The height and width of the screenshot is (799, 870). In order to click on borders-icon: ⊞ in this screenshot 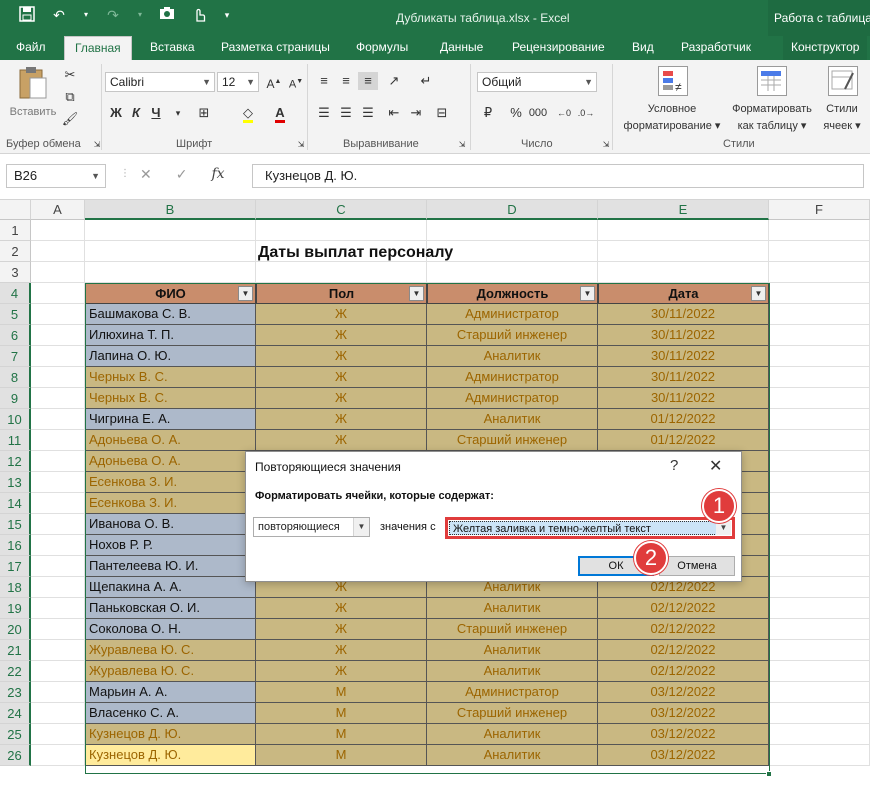, I will do `click(204, 113)`.